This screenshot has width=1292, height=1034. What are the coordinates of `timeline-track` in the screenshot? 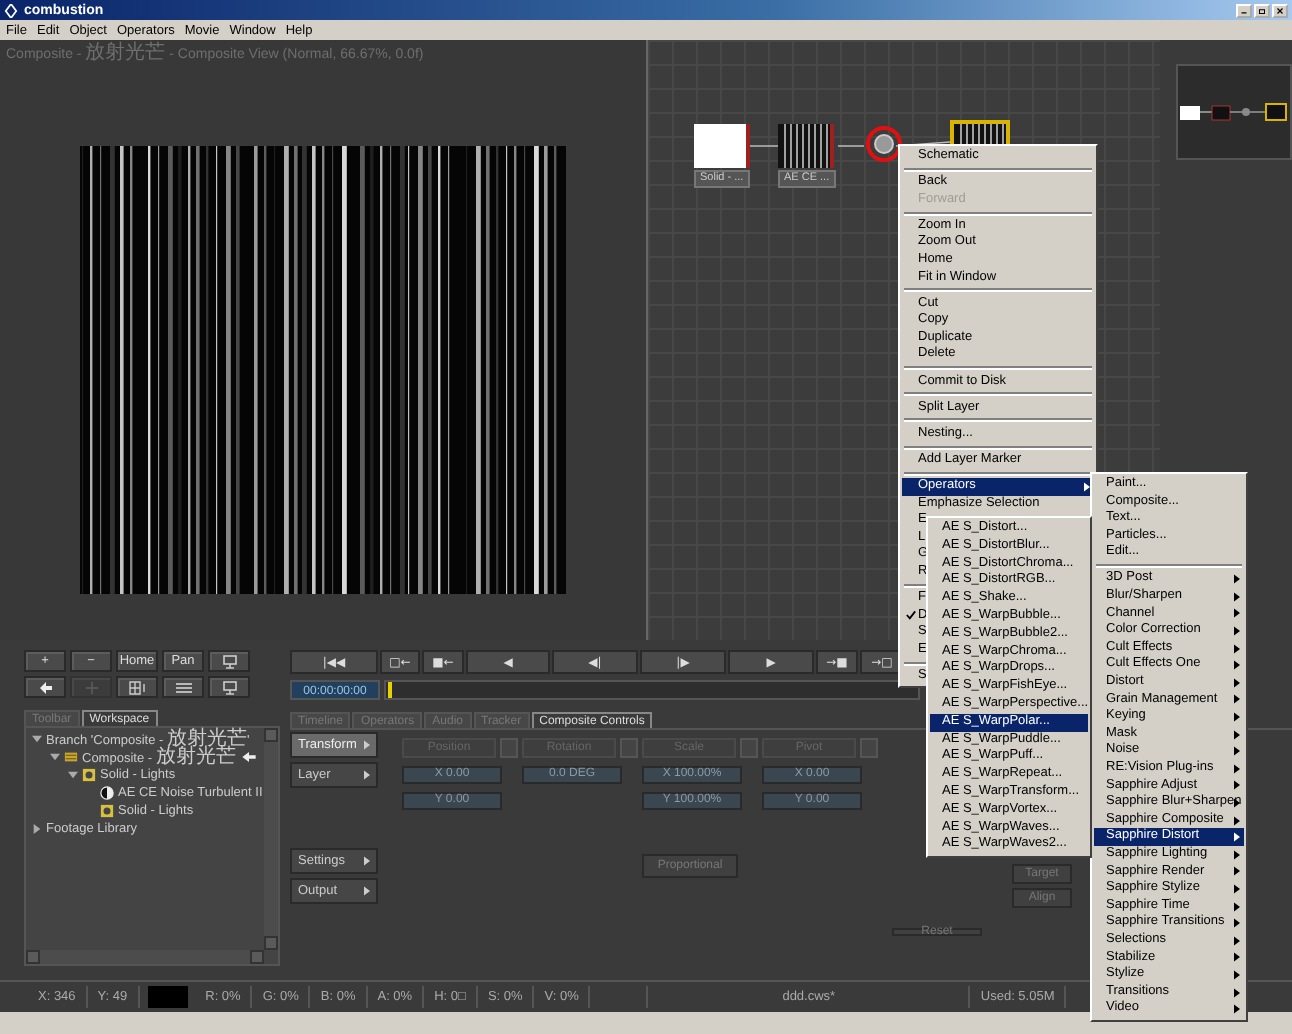 It's located at (652, 690).